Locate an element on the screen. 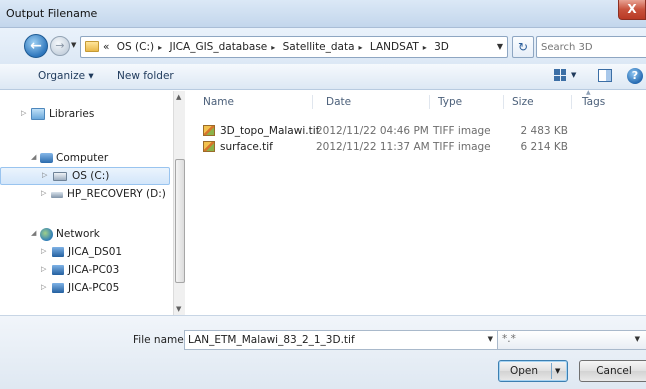 This screenshot has width=646, height=389. nav-item-network: ◢ Network is located at coordinates (85, 235).